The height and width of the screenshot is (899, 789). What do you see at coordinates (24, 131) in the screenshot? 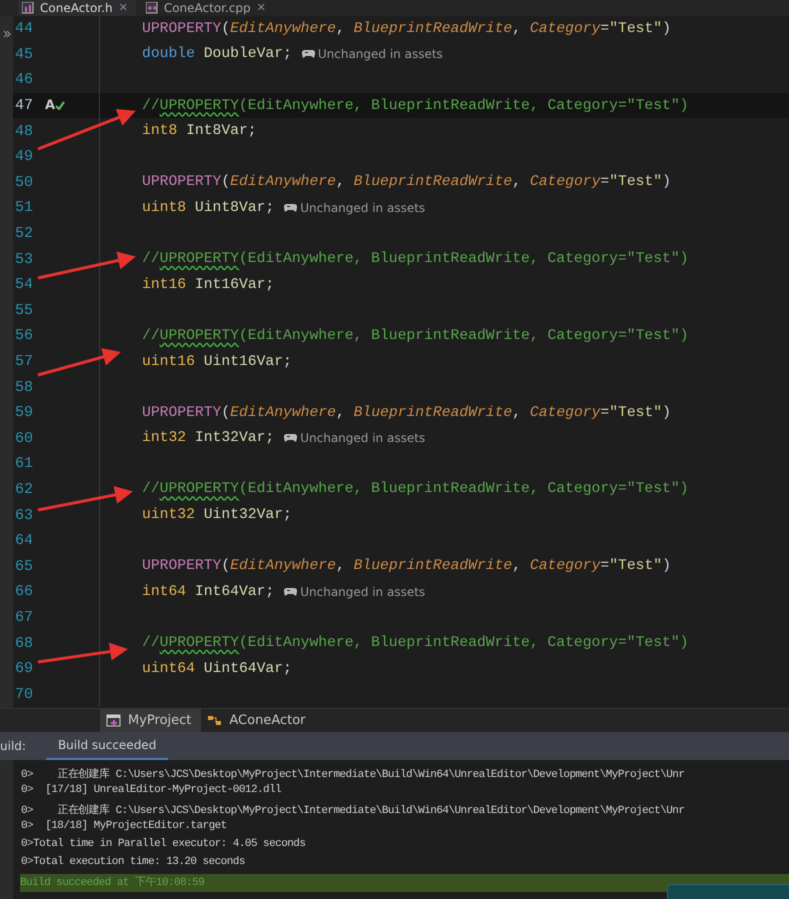
I see `line-number: 48` at bounding box center [24, 131].